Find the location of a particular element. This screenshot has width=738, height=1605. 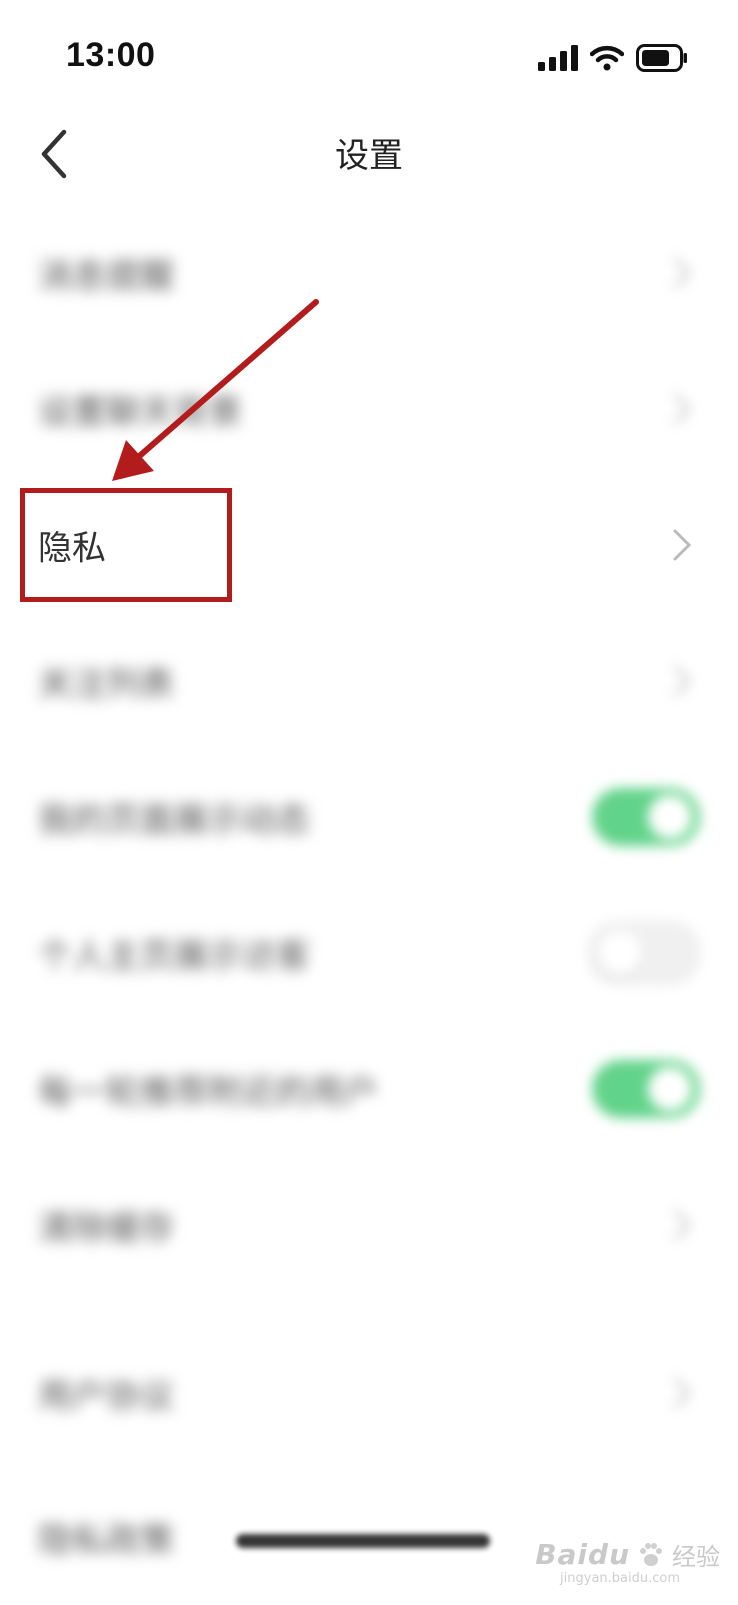

paw-icon is located at coordinates (651, 1554).